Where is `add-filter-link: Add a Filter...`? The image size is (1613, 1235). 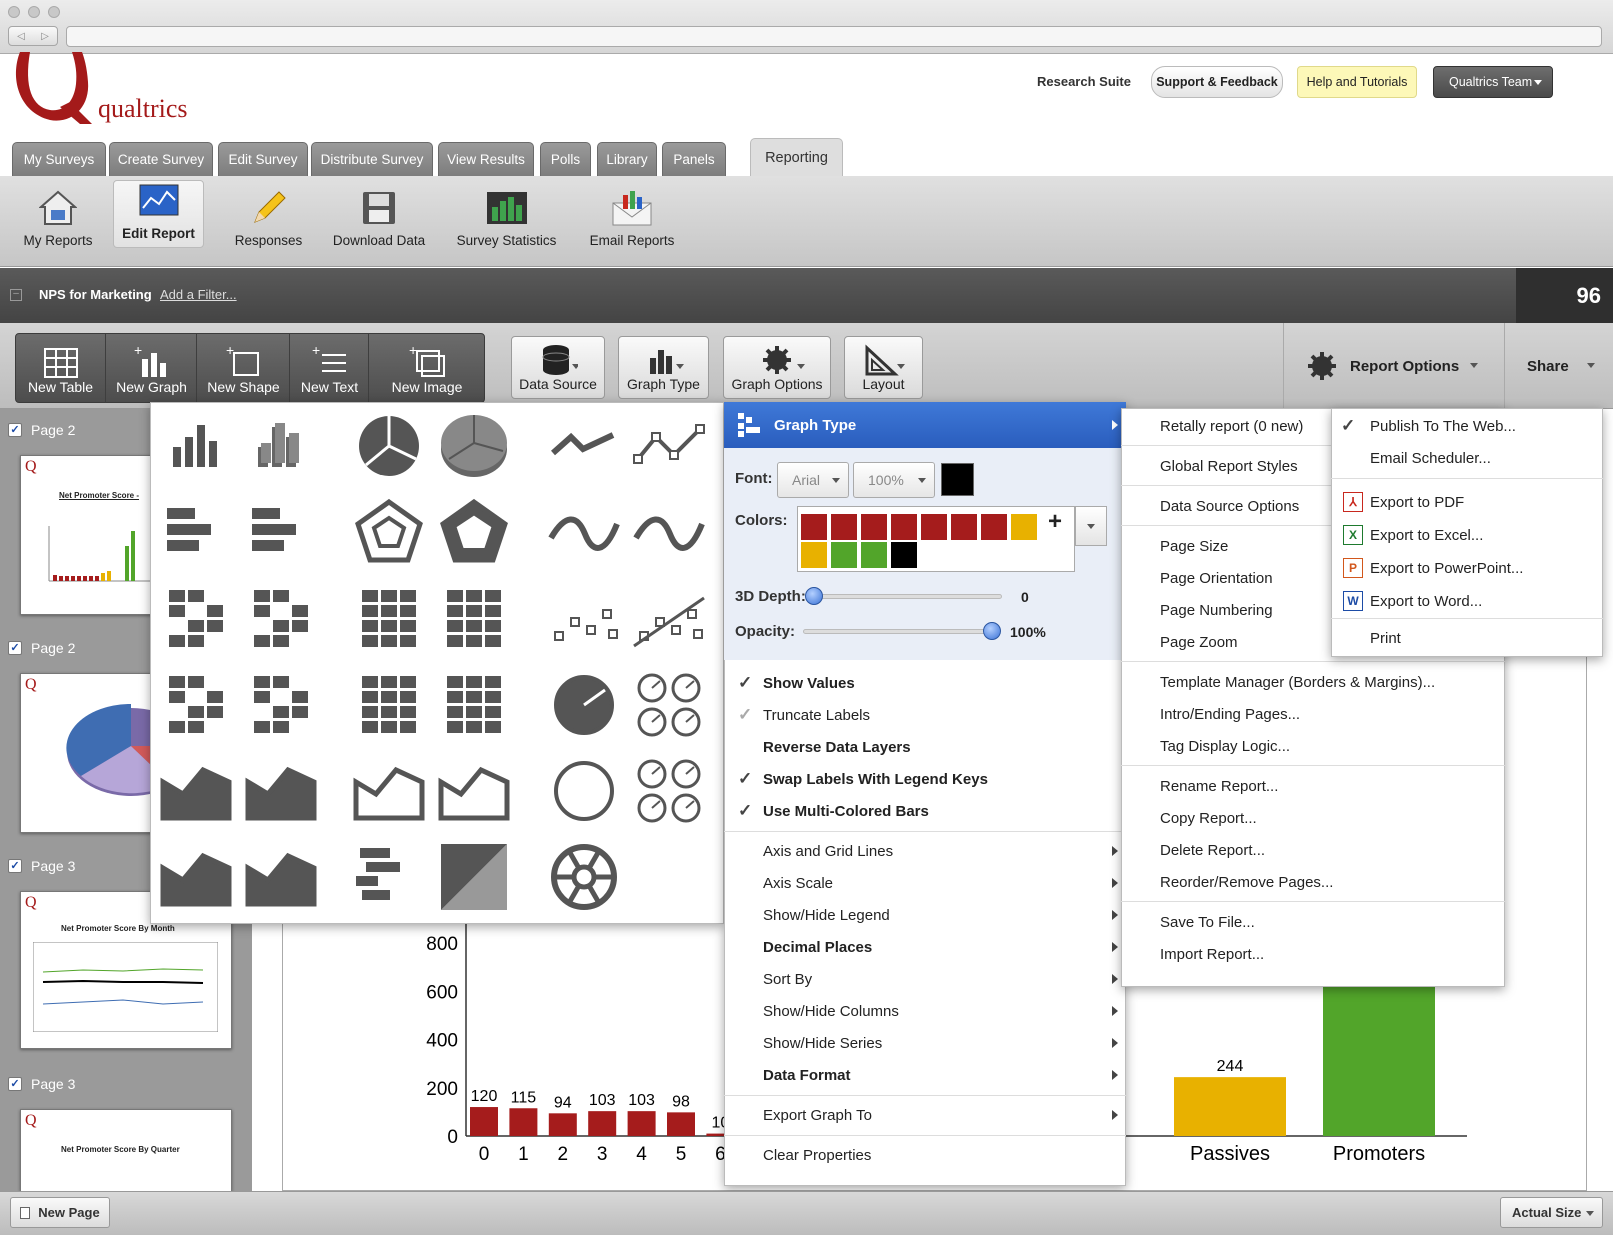
add-filter-link: Add a Filter... is located at coordinates (198, 294).